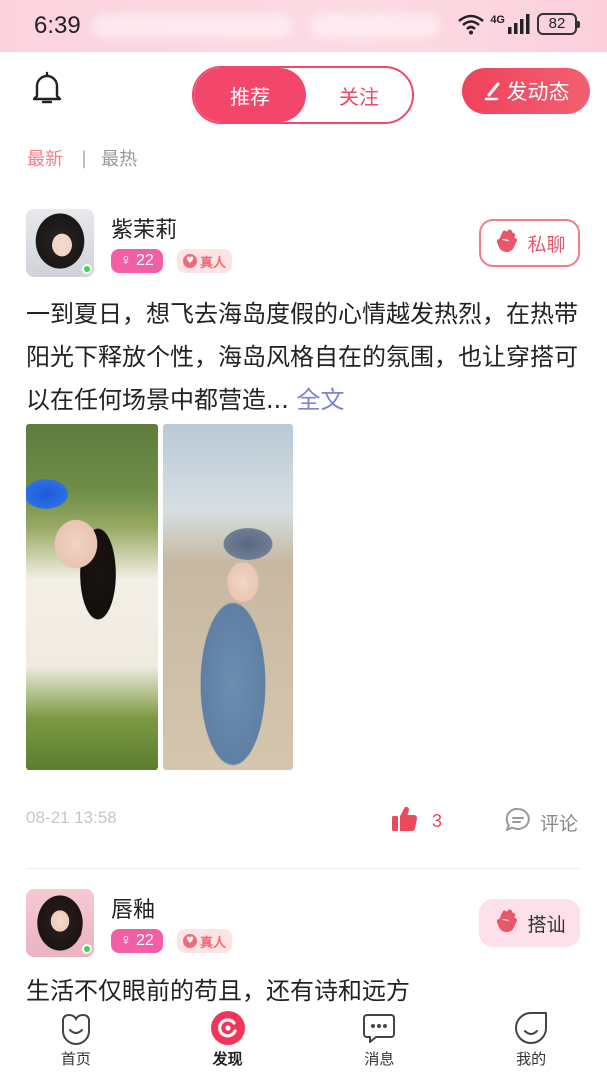 The height and width of the screenshot is (1080, 607). Describe the element at coordinates (494, 91) in the screenshot. I see `pen-icon` at that location.